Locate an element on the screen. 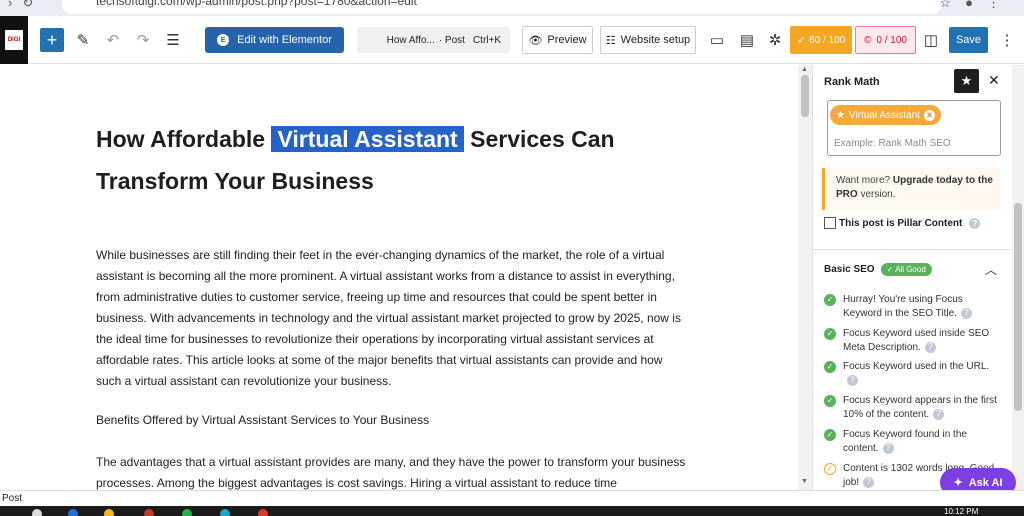 This screenshot has width=1024, height=516. star-icon: ★ is located at coordinates (966, 81).